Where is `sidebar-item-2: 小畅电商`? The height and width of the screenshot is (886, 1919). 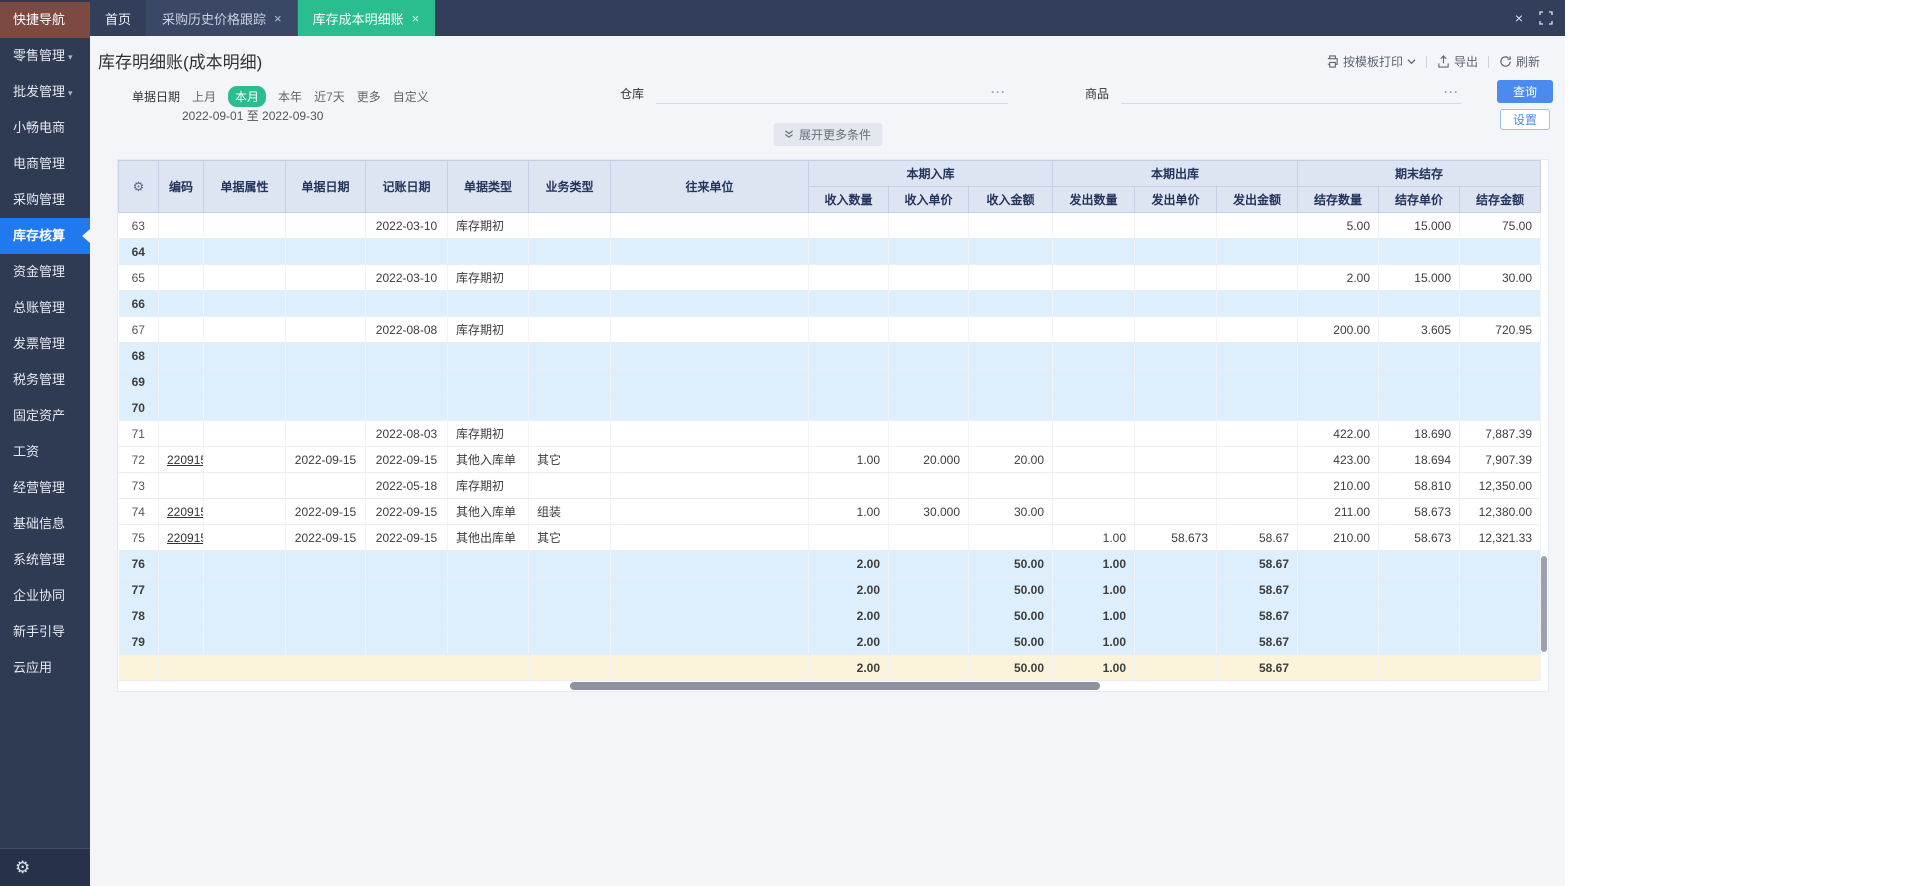
sidebar-item-2: 小畅电商 is located at coordinates (45, 128).